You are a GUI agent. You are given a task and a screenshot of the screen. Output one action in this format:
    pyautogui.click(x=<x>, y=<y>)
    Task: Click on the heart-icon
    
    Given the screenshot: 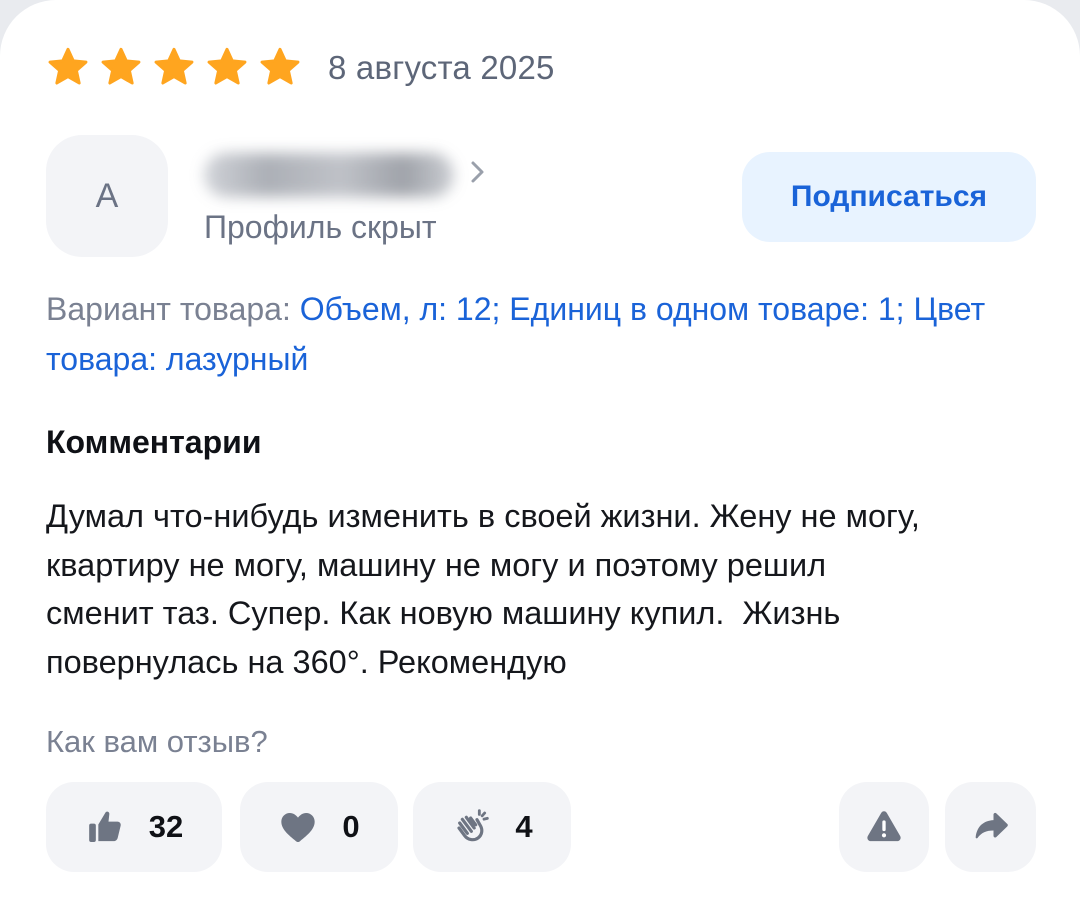 What is the action you would take?
    pyautogui.click(x=298, y=827)
    